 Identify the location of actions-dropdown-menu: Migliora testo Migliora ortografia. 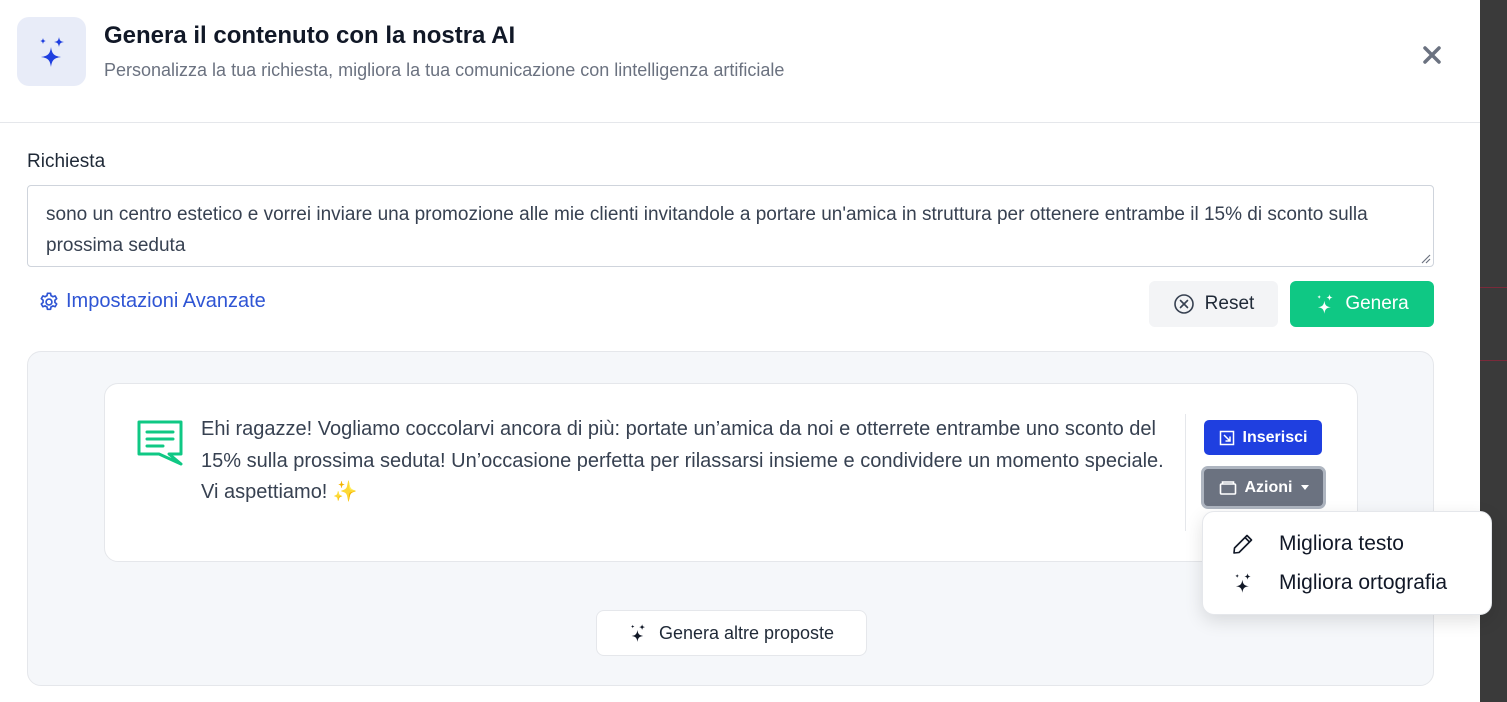
(1347, 563).